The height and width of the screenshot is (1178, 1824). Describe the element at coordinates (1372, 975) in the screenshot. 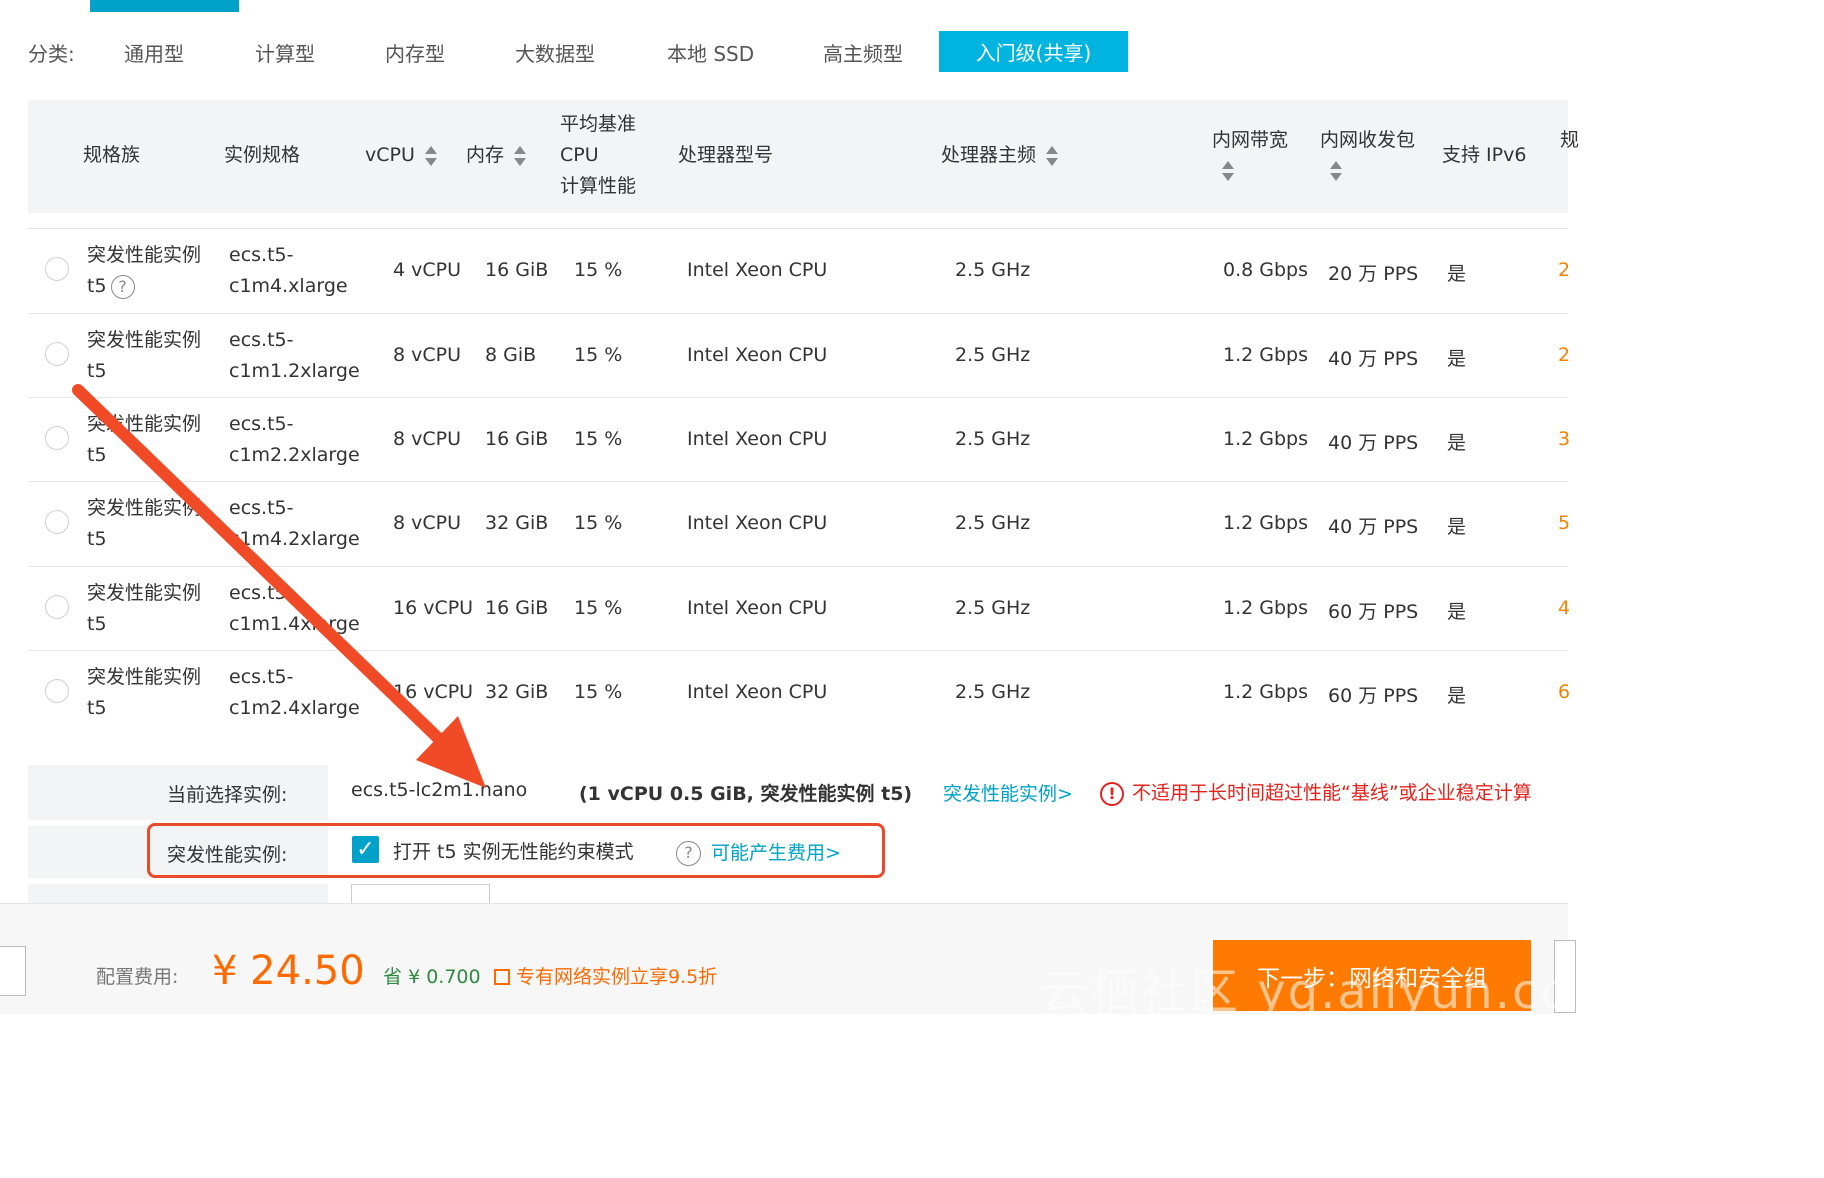

I see `next-step-button: 下一步：网络和安全组` at that location.